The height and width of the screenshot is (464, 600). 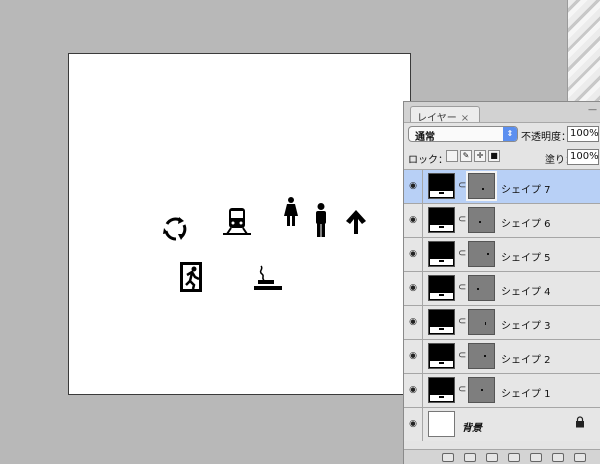 I want to click on train-icon, so click(x=237, y=221).